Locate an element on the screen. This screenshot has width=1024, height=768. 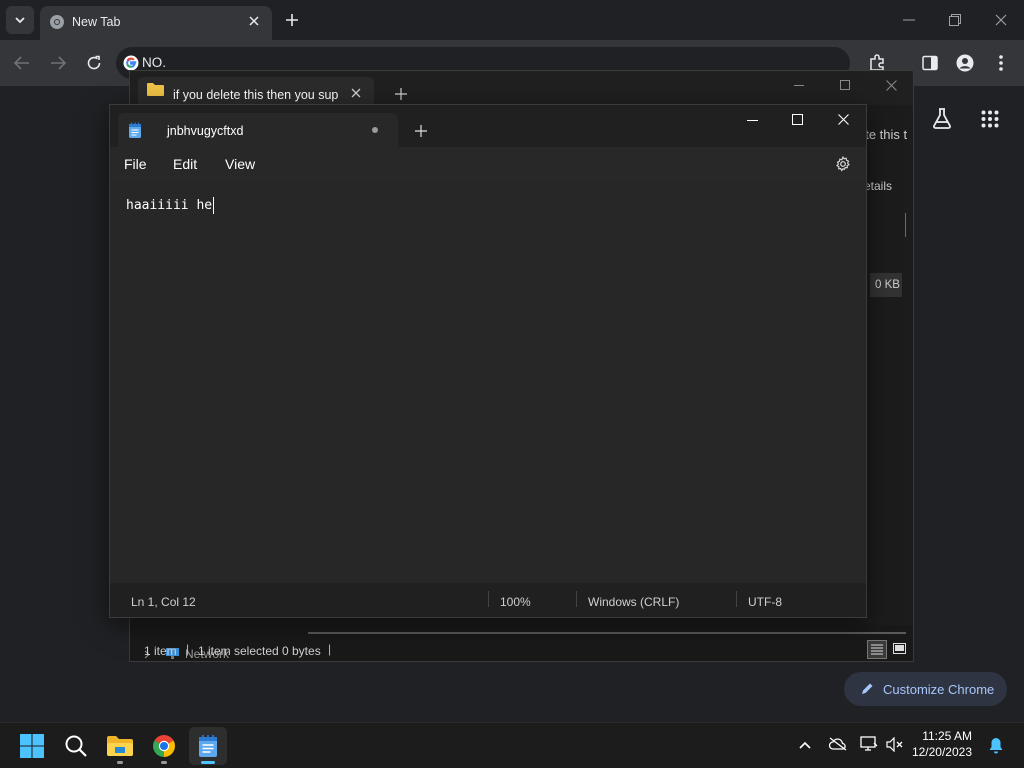
restore-icon is located at coordinates (955, 20).